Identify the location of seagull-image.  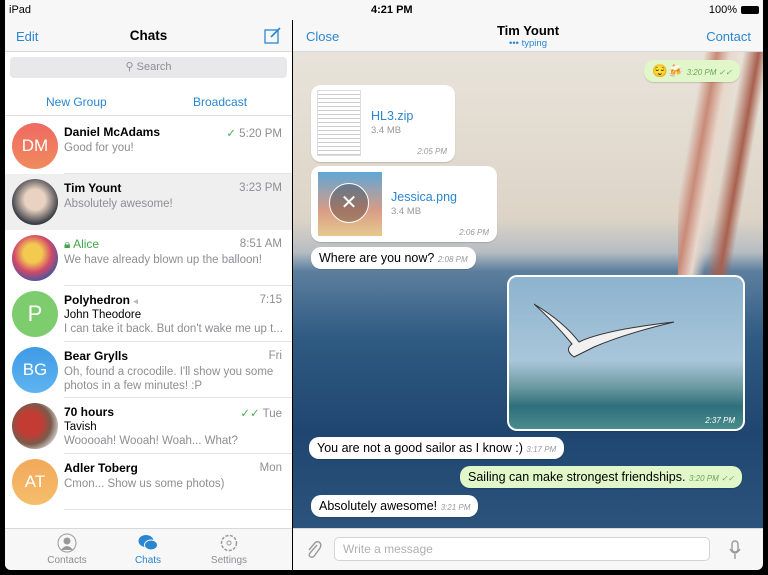
(604, 330).